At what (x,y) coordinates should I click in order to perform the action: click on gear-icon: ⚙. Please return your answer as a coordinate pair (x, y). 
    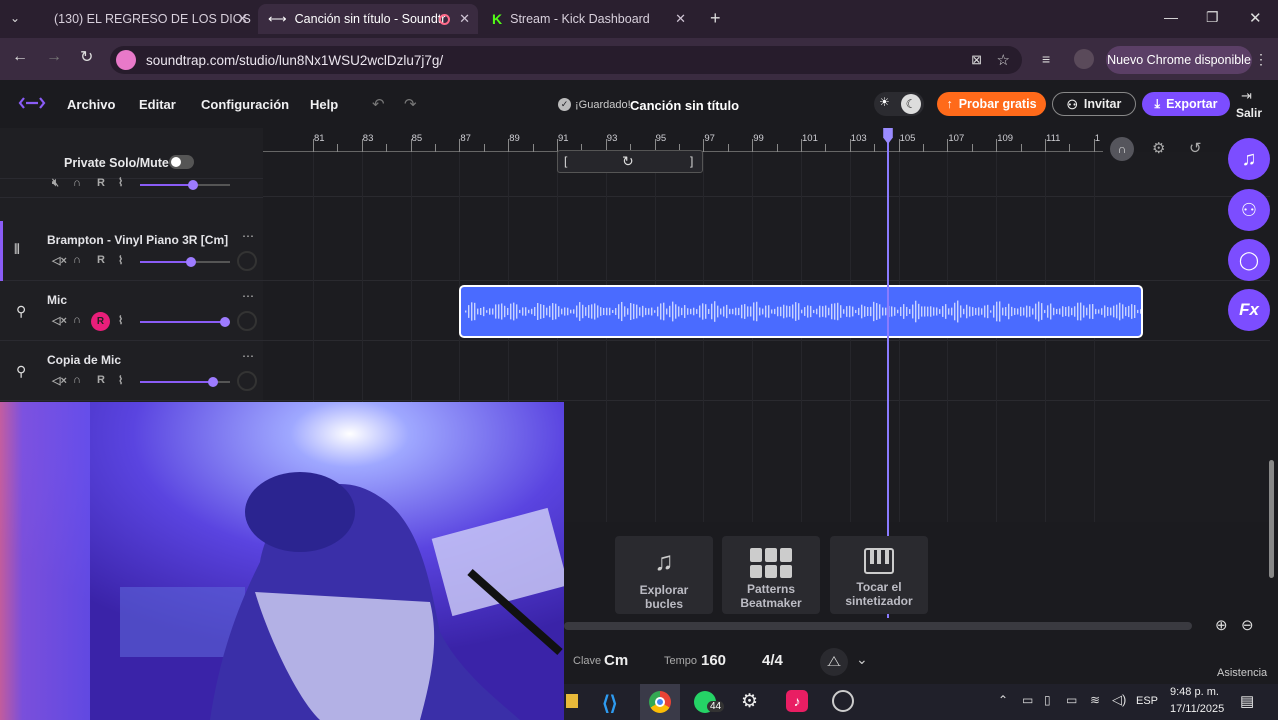
    Looking at the image, I should click on (1158, 148).